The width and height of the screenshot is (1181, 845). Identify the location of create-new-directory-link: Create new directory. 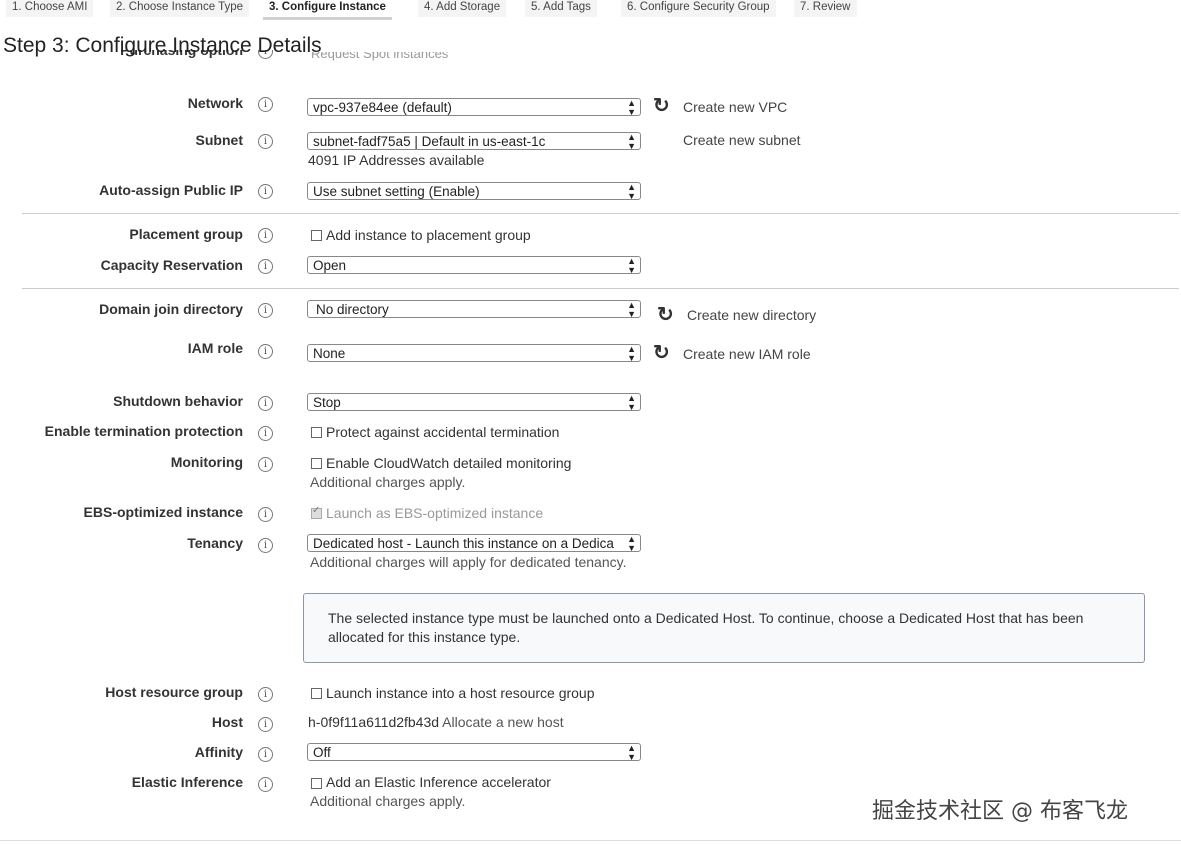
(751, 315).